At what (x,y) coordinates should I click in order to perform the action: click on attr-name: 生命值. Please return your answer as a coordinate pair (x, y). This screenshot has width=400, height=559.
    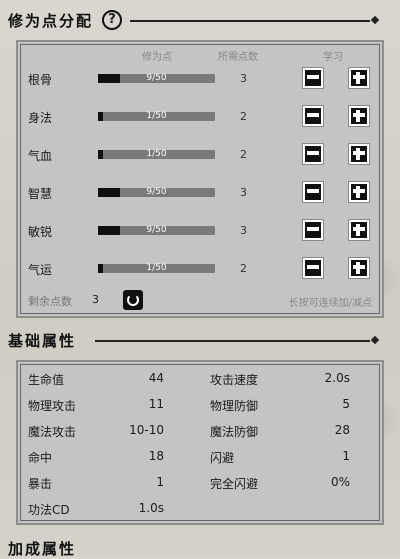
    Looking at the image, I should click on (46, 380).